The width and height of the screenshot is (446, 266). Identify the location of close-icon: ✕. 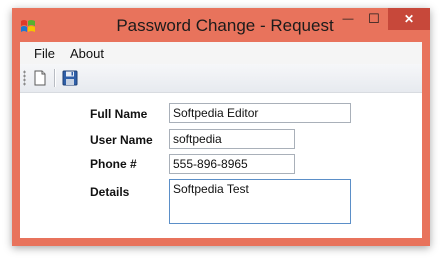
(409, 19).